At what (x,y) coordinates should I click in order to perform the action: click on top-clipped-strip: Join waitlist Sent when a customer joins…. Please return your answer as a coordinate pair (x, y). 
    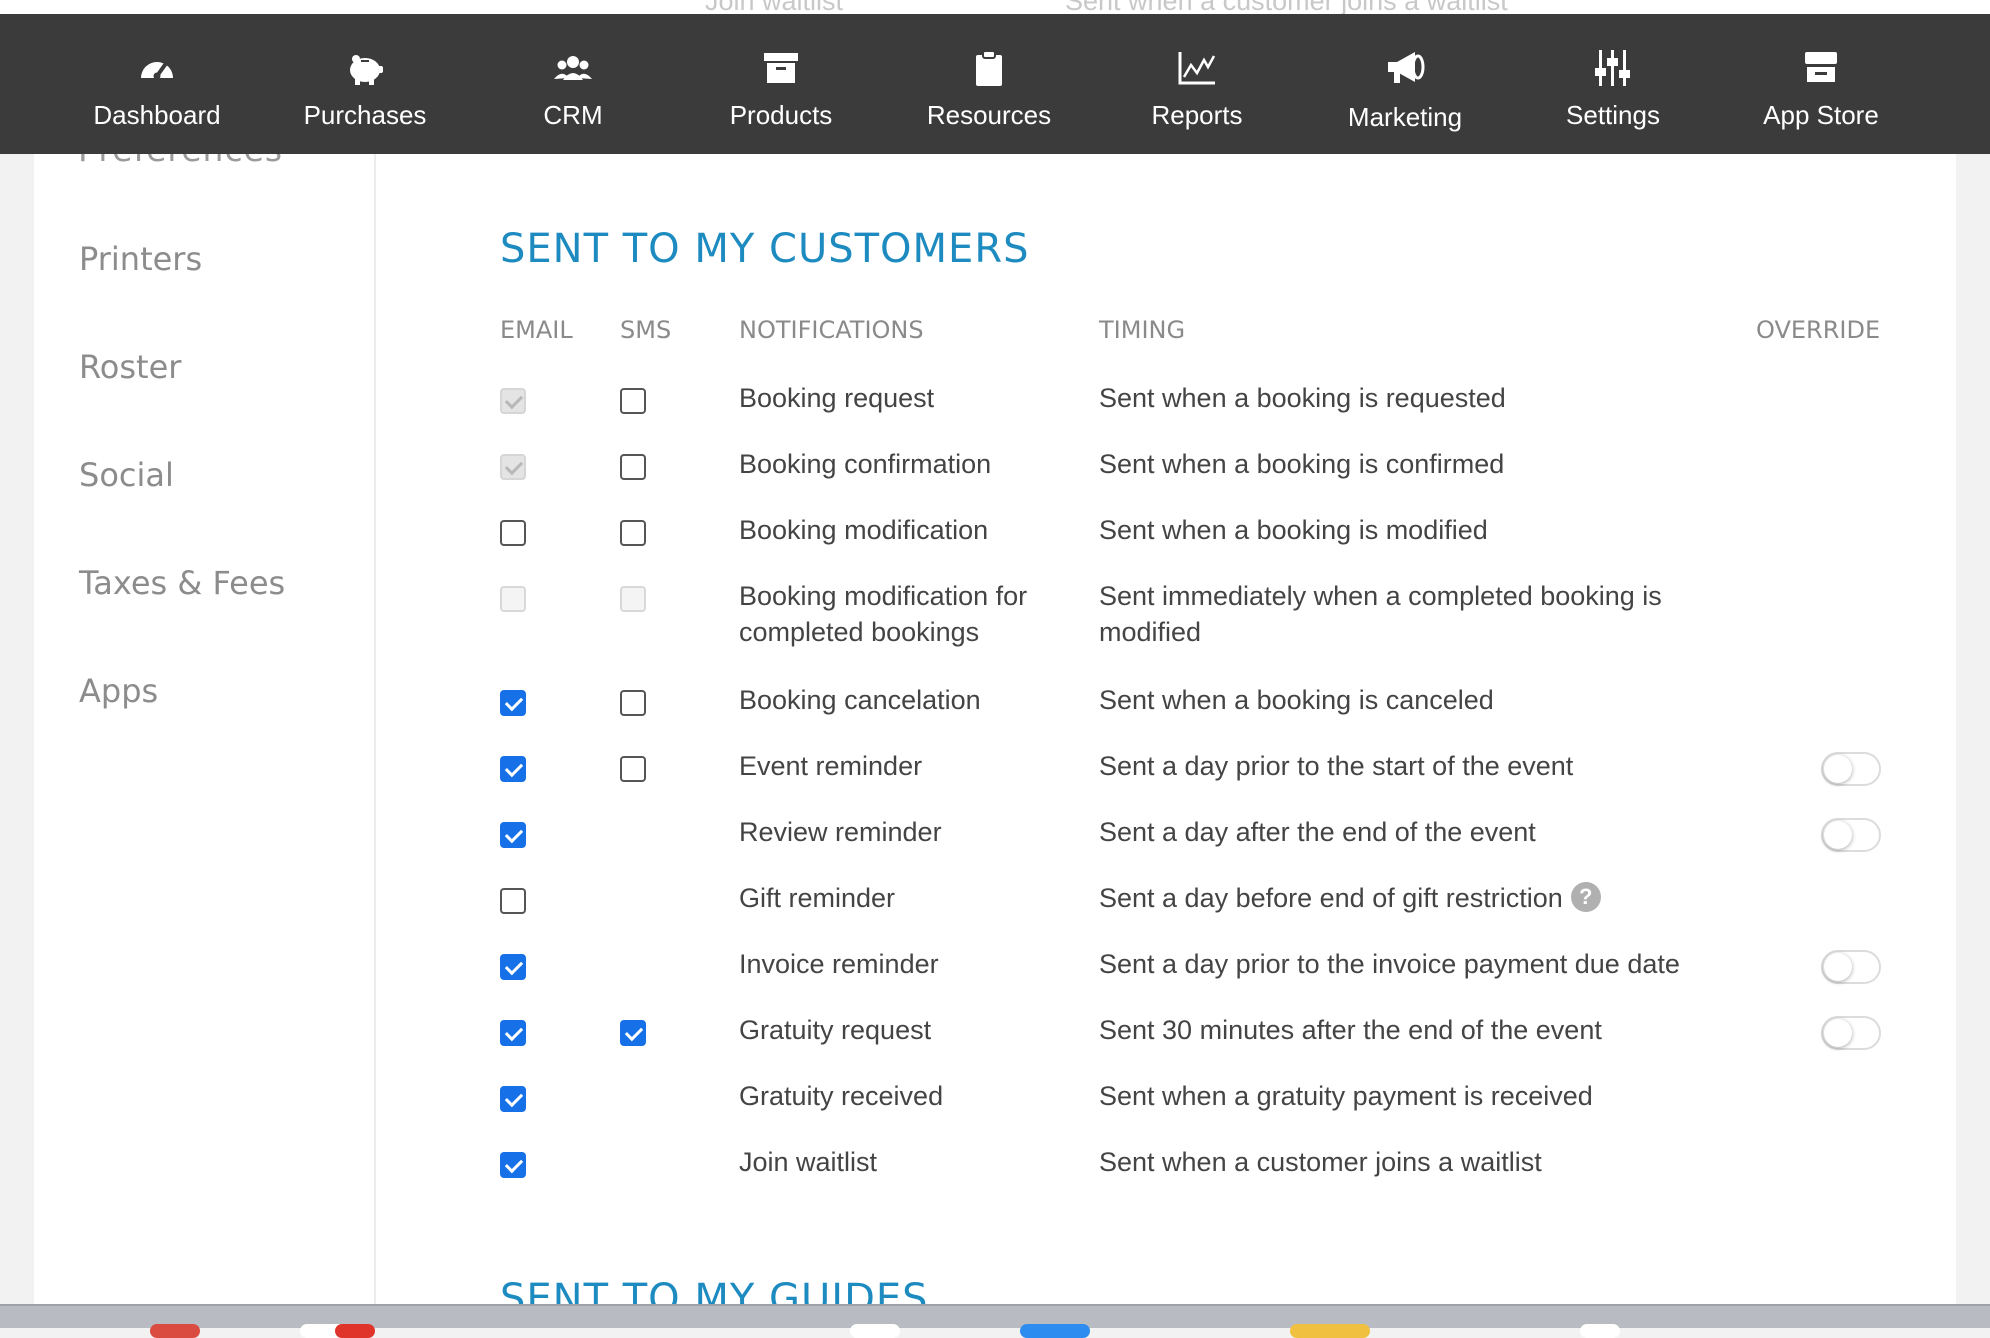
    Looking at the image, I should click on (995, 7).